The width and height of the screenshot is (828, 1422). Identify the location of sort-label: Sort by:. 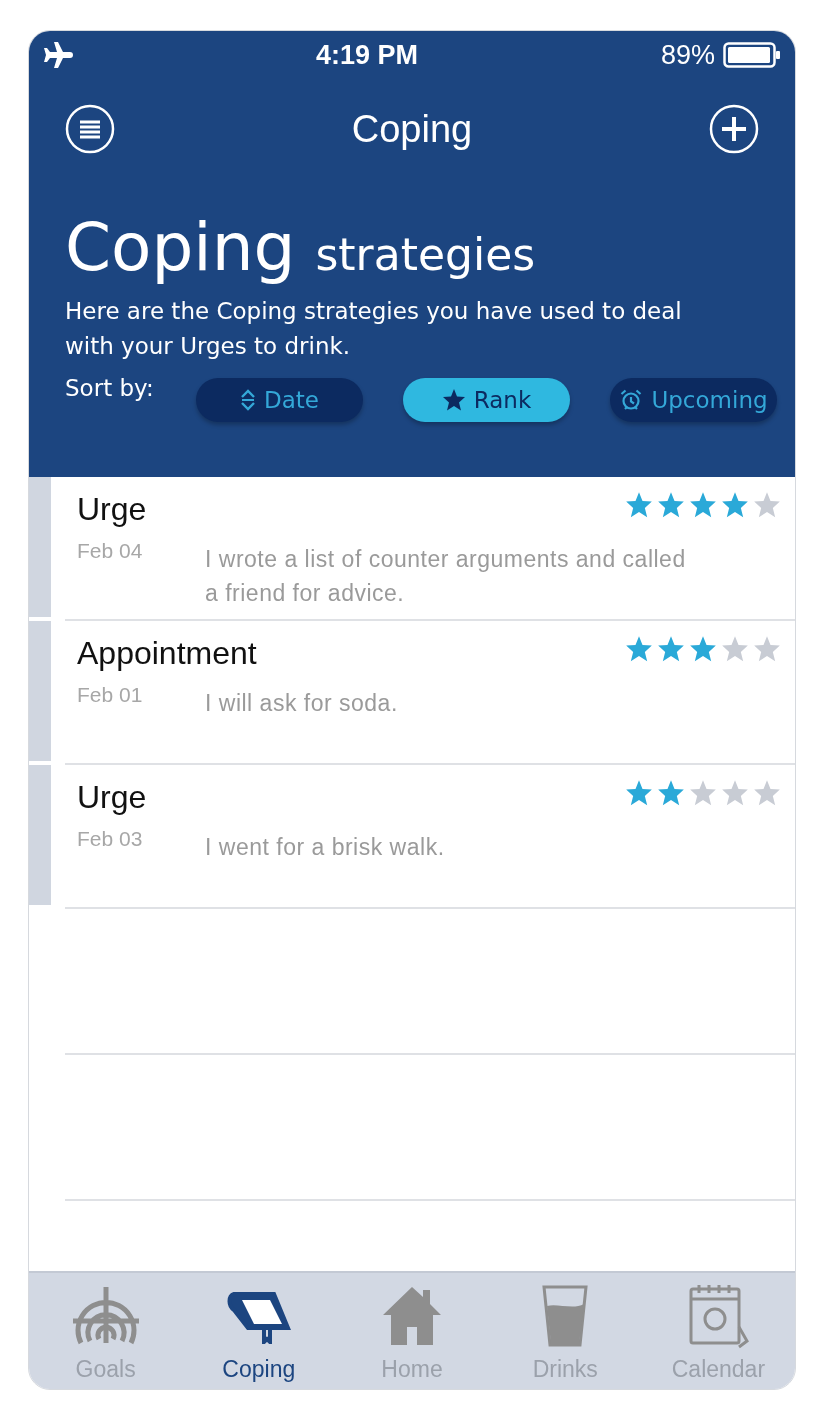
(110, 388).